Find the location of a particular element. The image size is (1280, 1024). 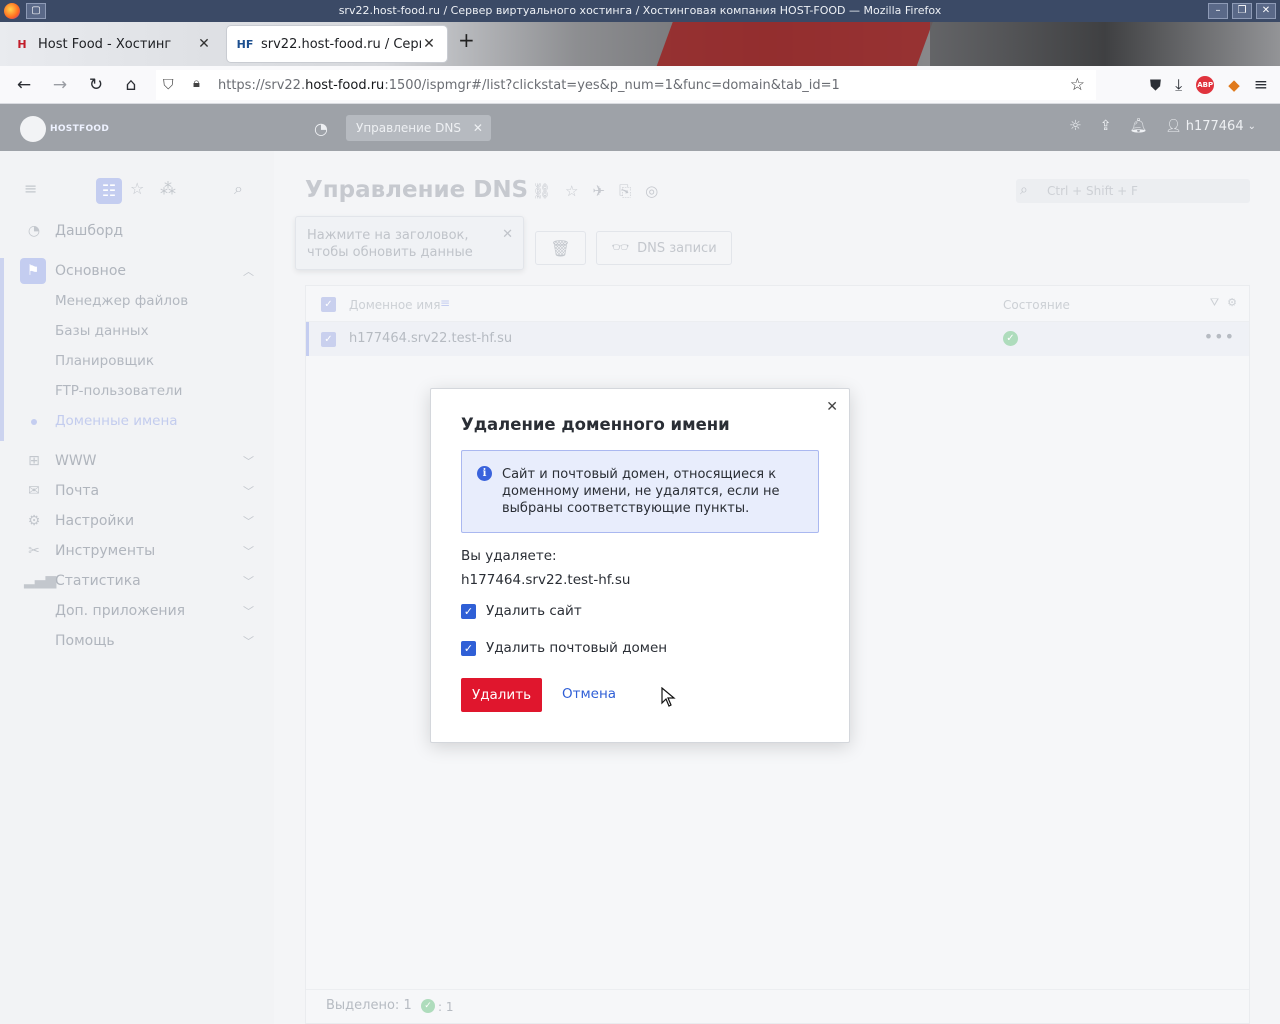

sidebar-subitem-file-manager: Менеджер файлов is located at coordinates (121, 301).